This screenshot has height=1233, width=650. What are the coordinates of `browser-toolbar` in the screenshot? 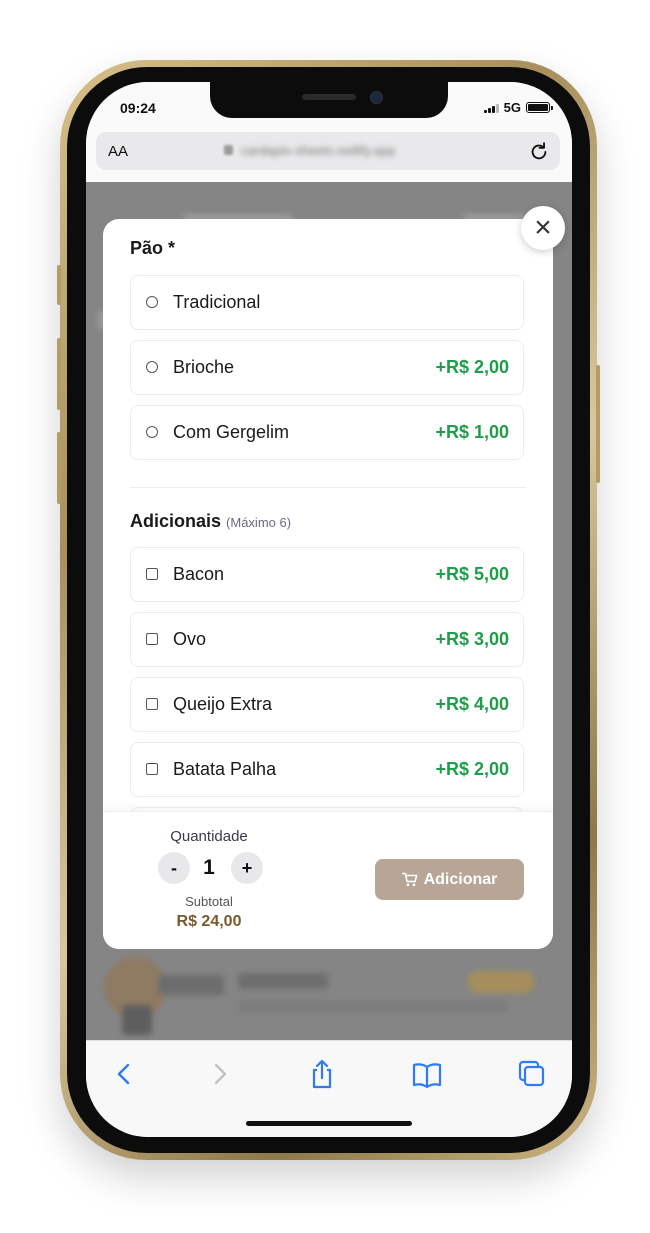 It's located at (329, 1088).